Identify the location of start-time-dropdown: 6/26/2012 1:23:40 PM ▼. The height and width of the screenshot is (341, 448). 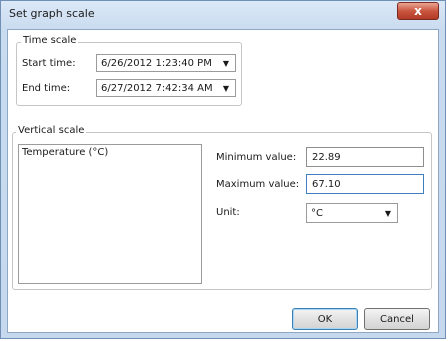
(166, 63).